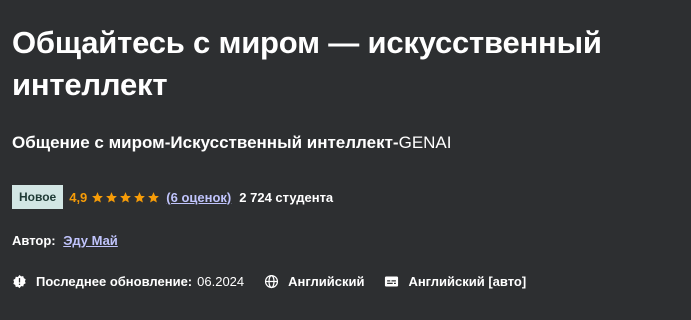 The width and height of the screenshot is (691, 320). Describe the element at coordinates (205, 142) in the screenshot. I see `course-subtitle-main: Общение с миром-Искусственный интеллект-` at that location.